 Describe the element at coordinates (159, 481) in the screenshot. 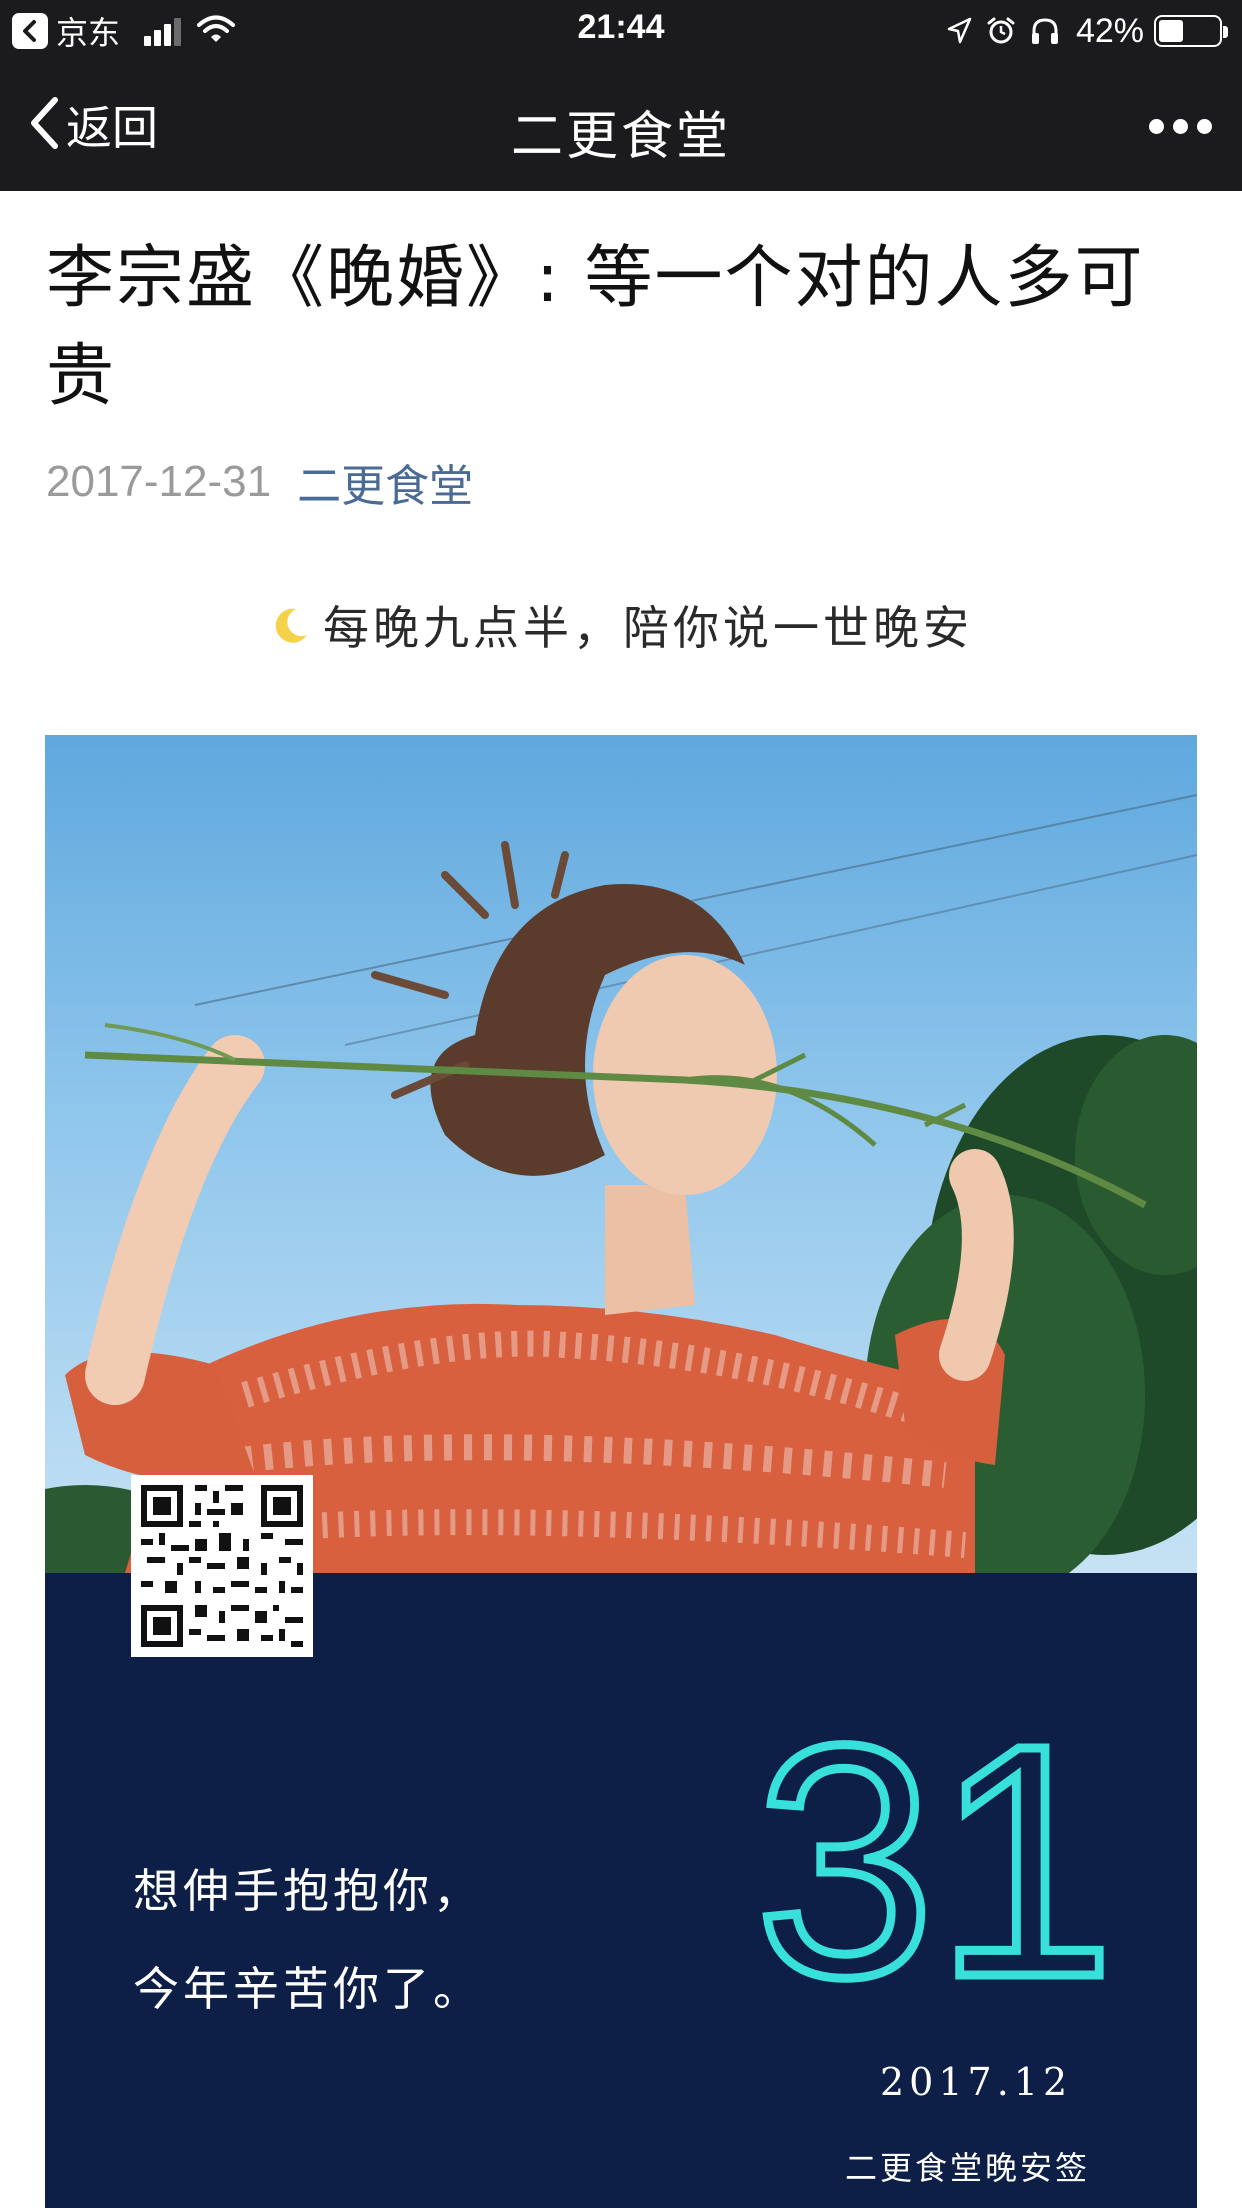

I see `article-date: 2017-12-31` at that location.